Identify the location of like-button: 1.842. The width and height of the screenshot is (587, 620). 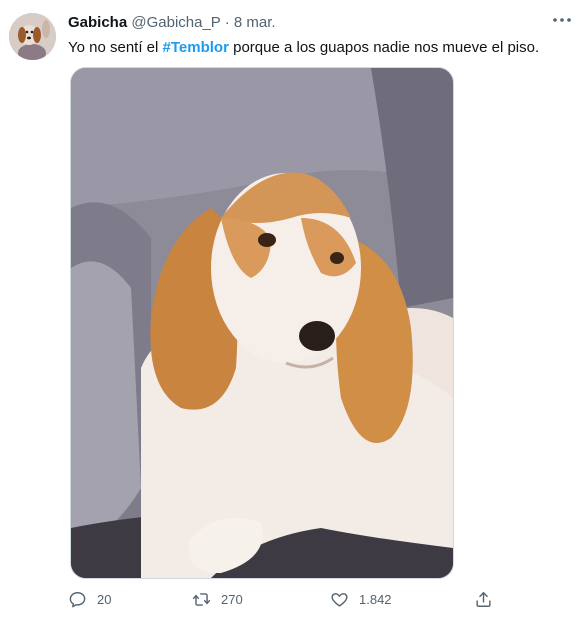
(361, 599).